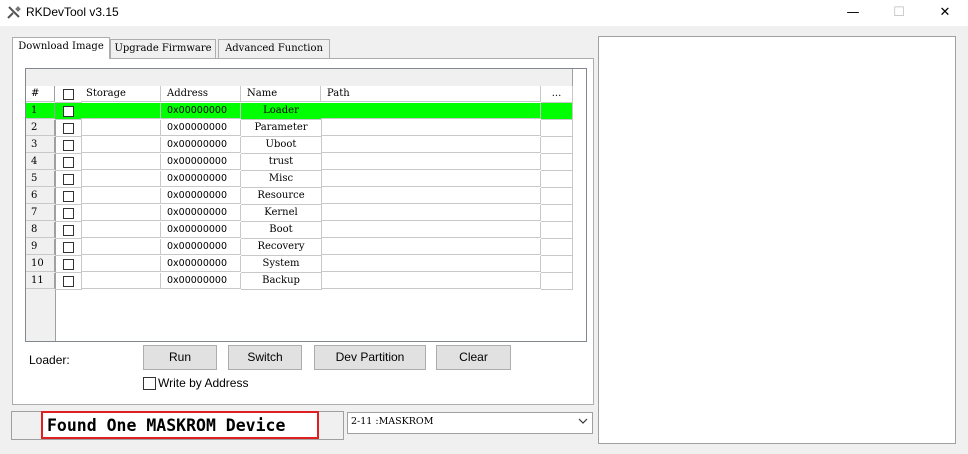 The image size is (968, 454). Describe the element at coordinates (281, 162) in the screenshot. I see `row-name: trust` at that location.